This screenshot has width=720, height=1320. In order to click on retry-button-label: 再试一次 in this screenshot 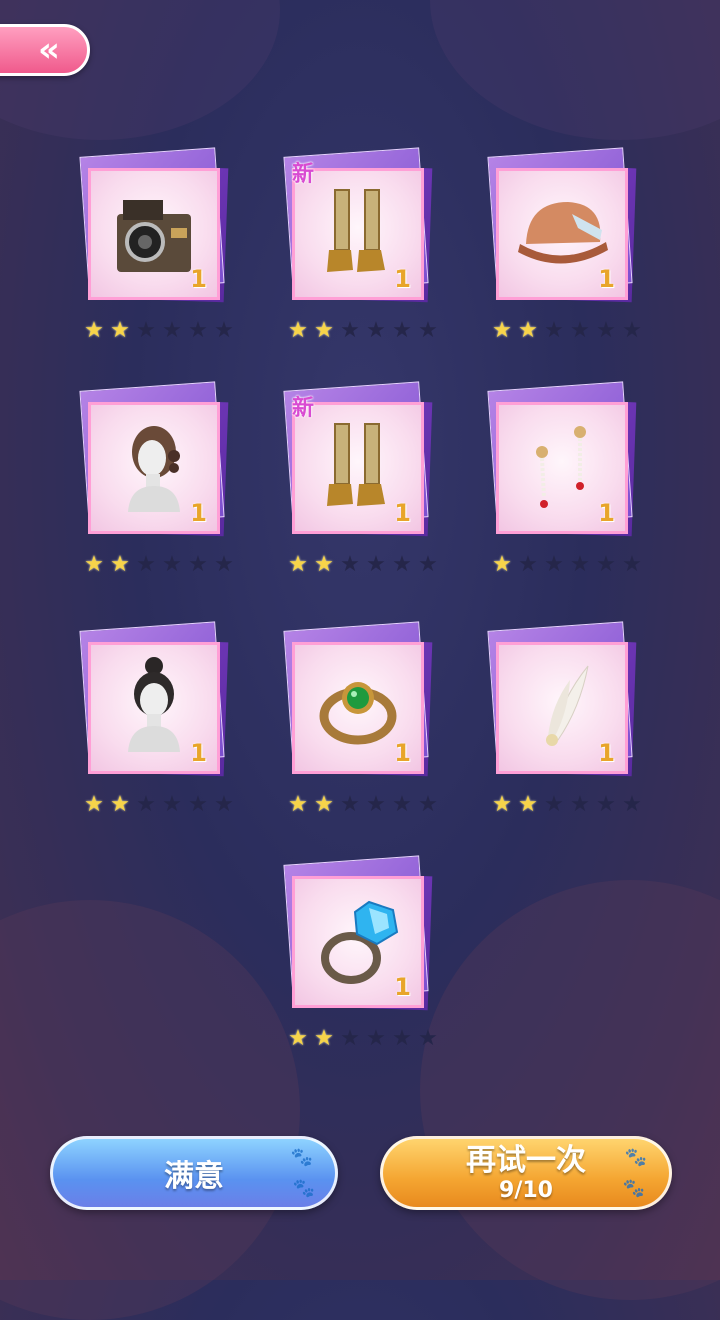, I will do `click(526, 1160)`.